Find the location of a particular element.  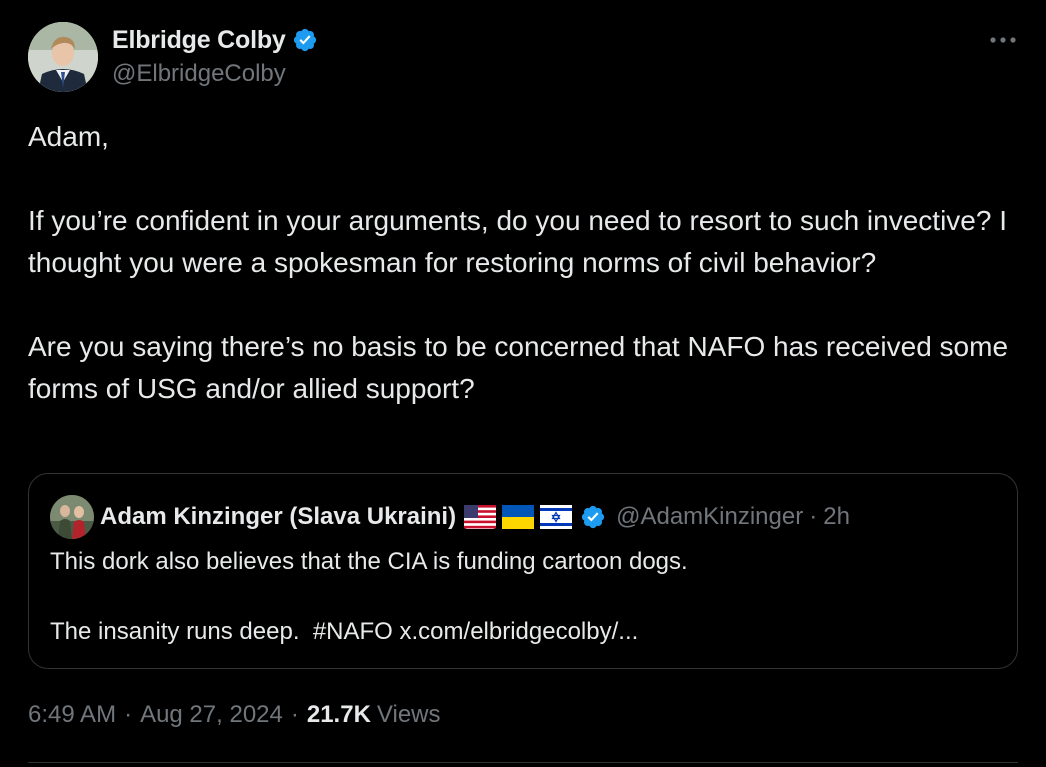

hashtag-link: #NAFO is located at coordinates (353, 631).